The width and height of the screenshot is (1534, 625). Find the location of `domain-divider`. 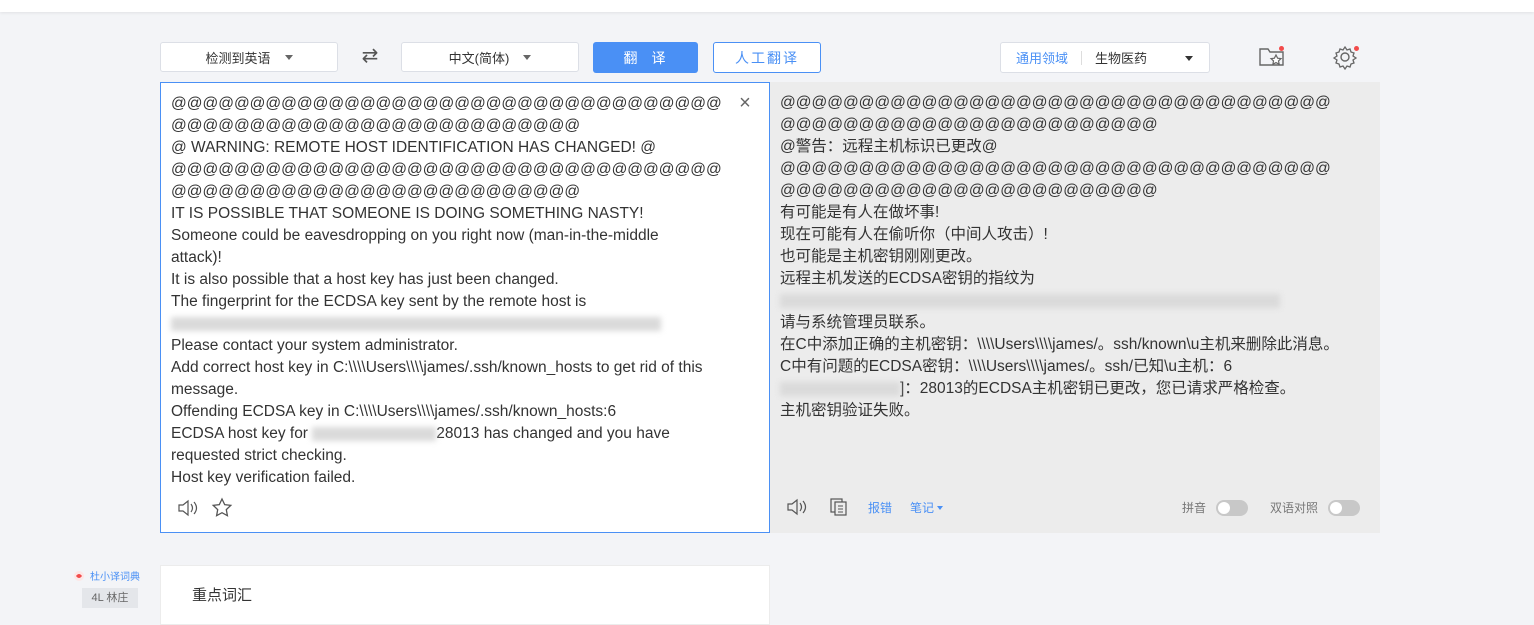

domain-divider is located at coordinates (1082, 57).